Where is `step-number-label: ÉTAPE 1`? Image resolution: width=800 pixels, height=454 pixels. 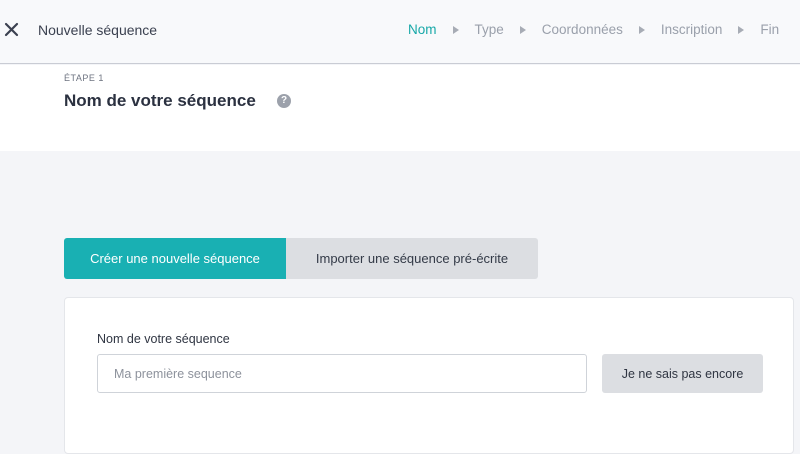 step-number-label: ÉTAPE 1 is located at coordinates (84, 78).